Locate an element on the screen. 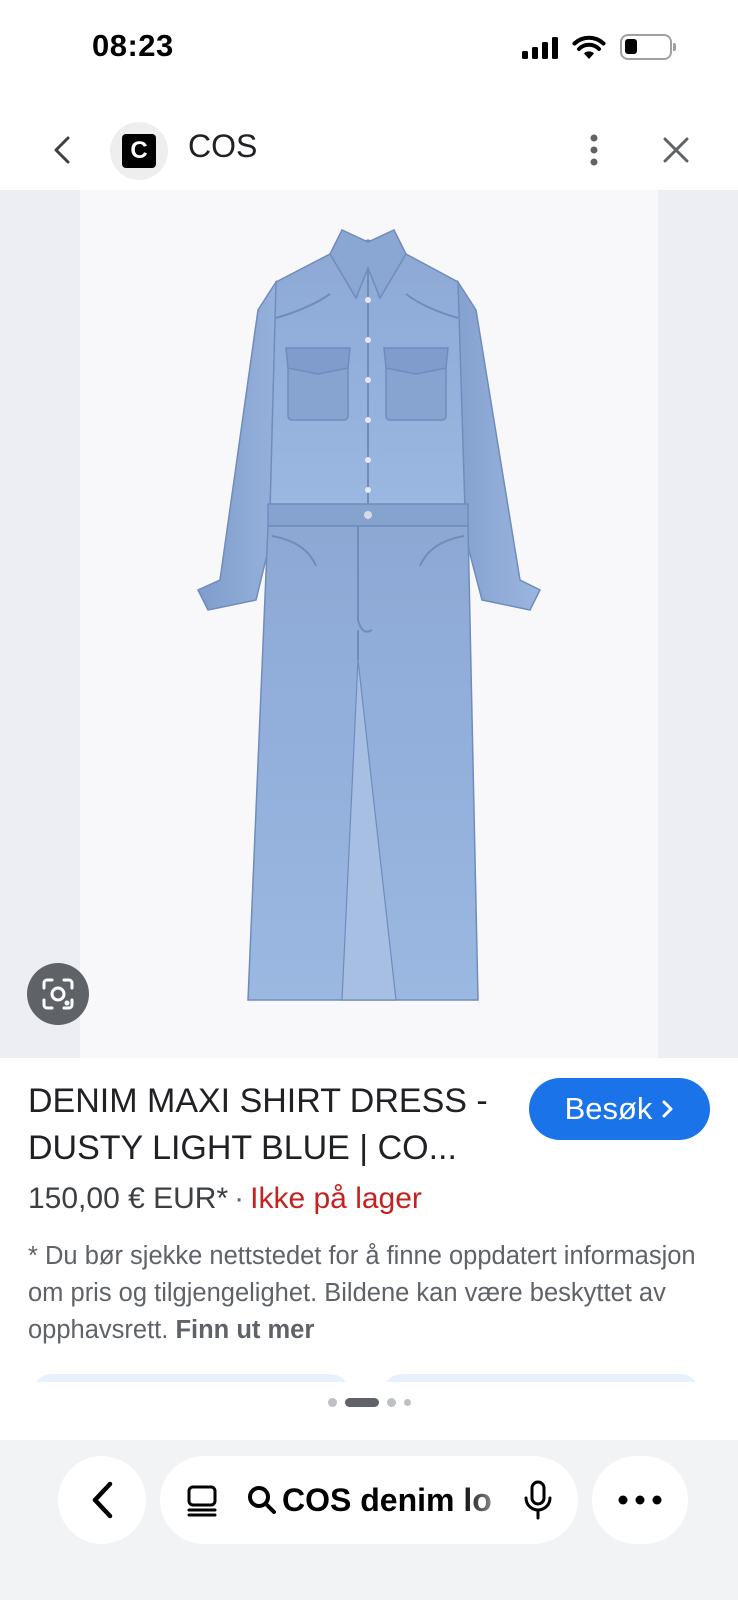  pagination-dots is located at coordinates (369, 1402).